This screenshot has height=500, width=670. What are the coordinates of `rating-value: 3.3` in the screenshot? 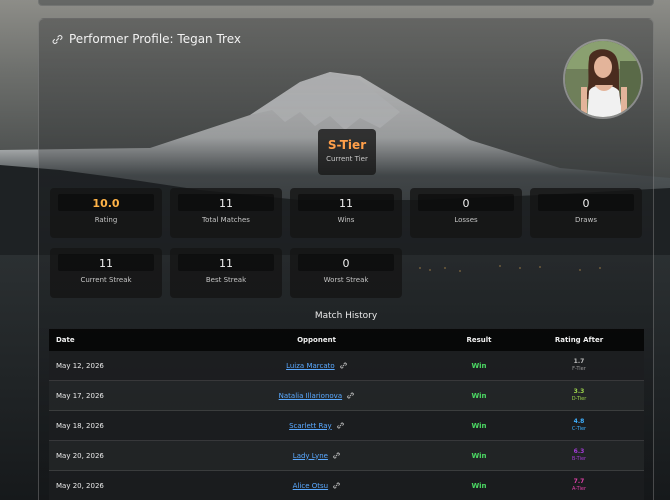 It's located at (579, 391).